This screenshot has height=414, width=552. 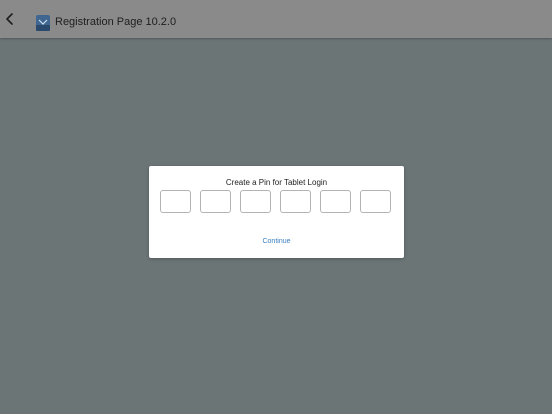 I want to click on app-logo-icon, so click(x=43, y=23).